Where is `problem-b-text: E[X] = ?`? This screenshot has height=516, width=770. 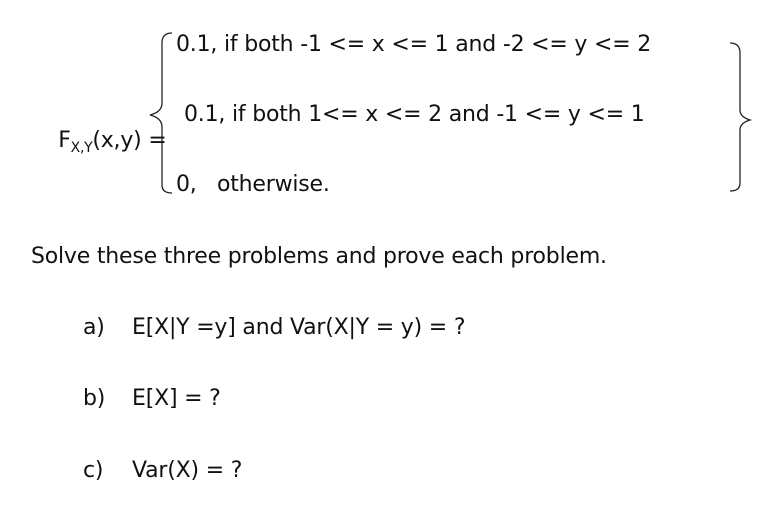 problem-b-text: E[X] = ? is located at coordinates (176, 398).